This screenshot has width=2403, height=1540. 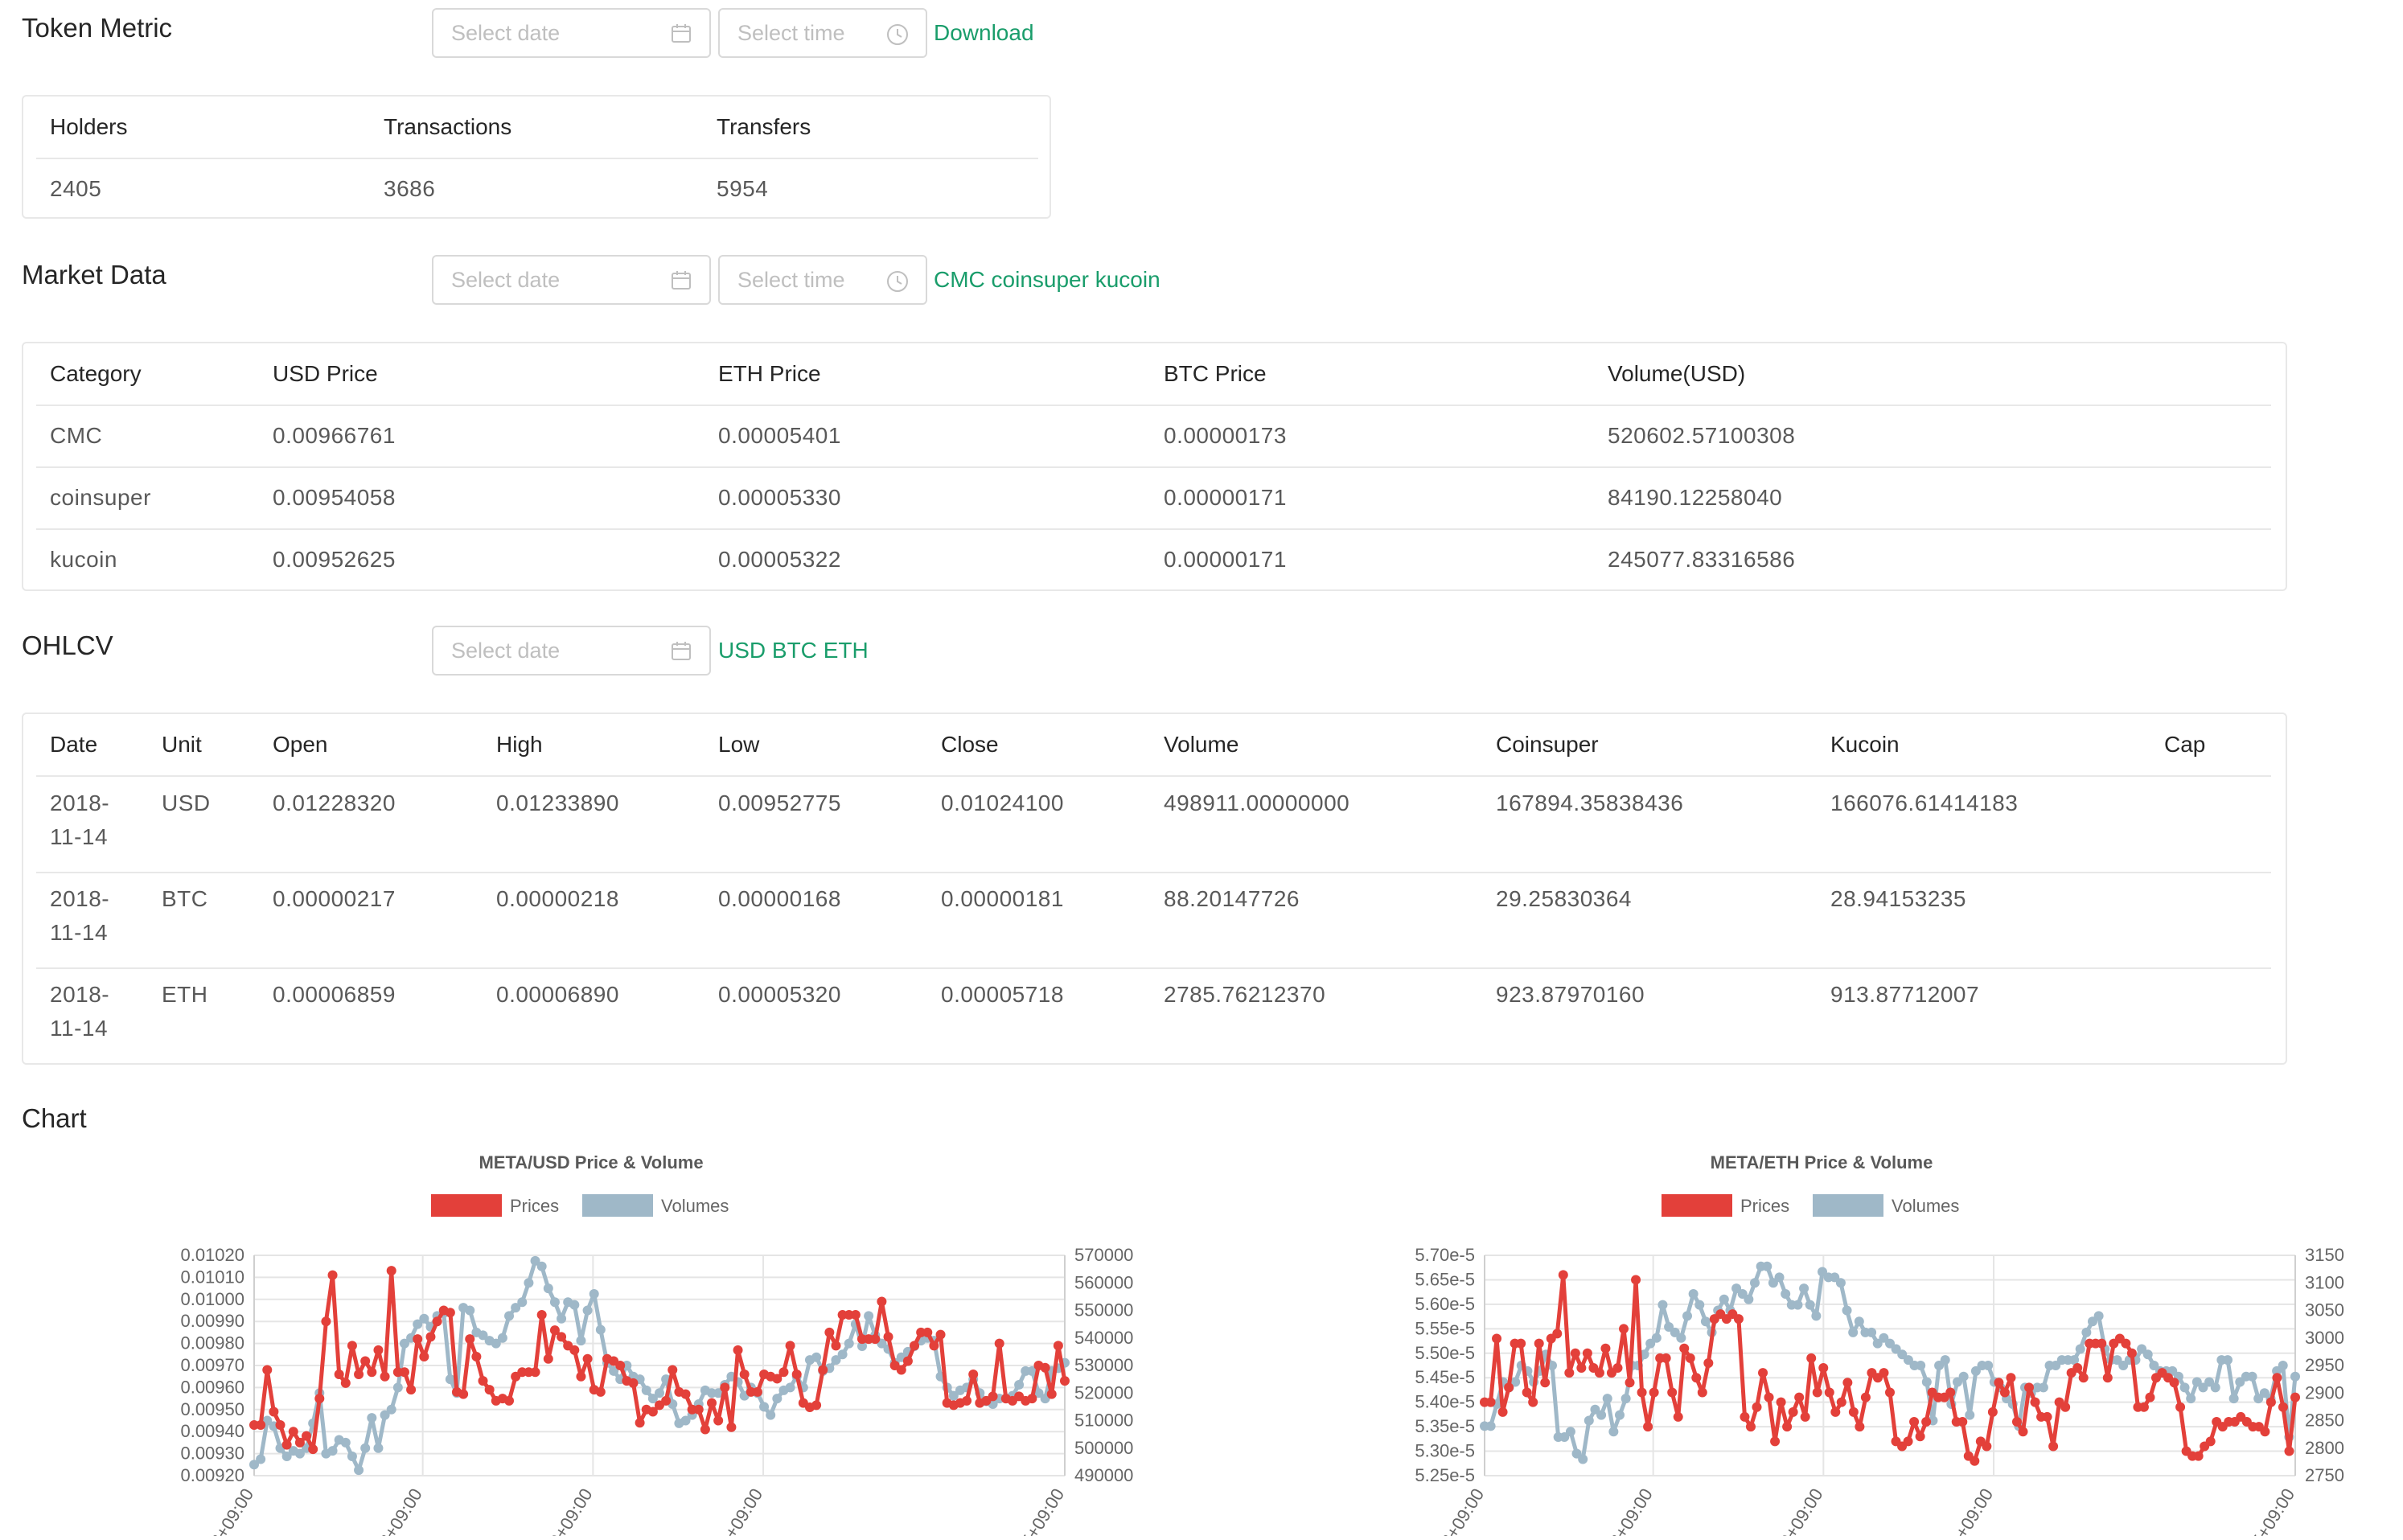 I want to click on column-header: Kucoin, so click(x=1865, y=744).